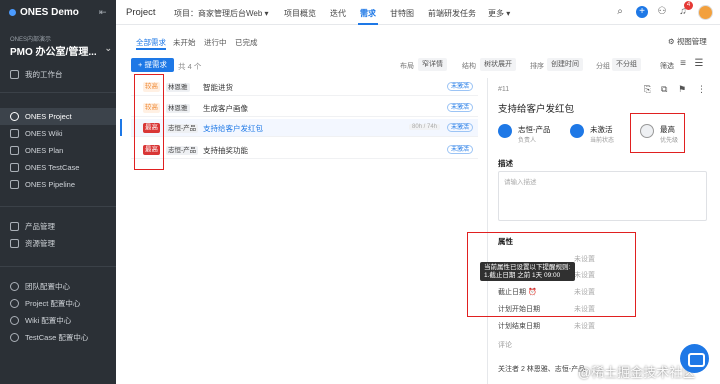 The width and height of the screenshot is (720, 384). What do you see at coordinates (498, 64) in the screenshot?
I see `structure-select: 树状展开` at bounding box center [498, 64].